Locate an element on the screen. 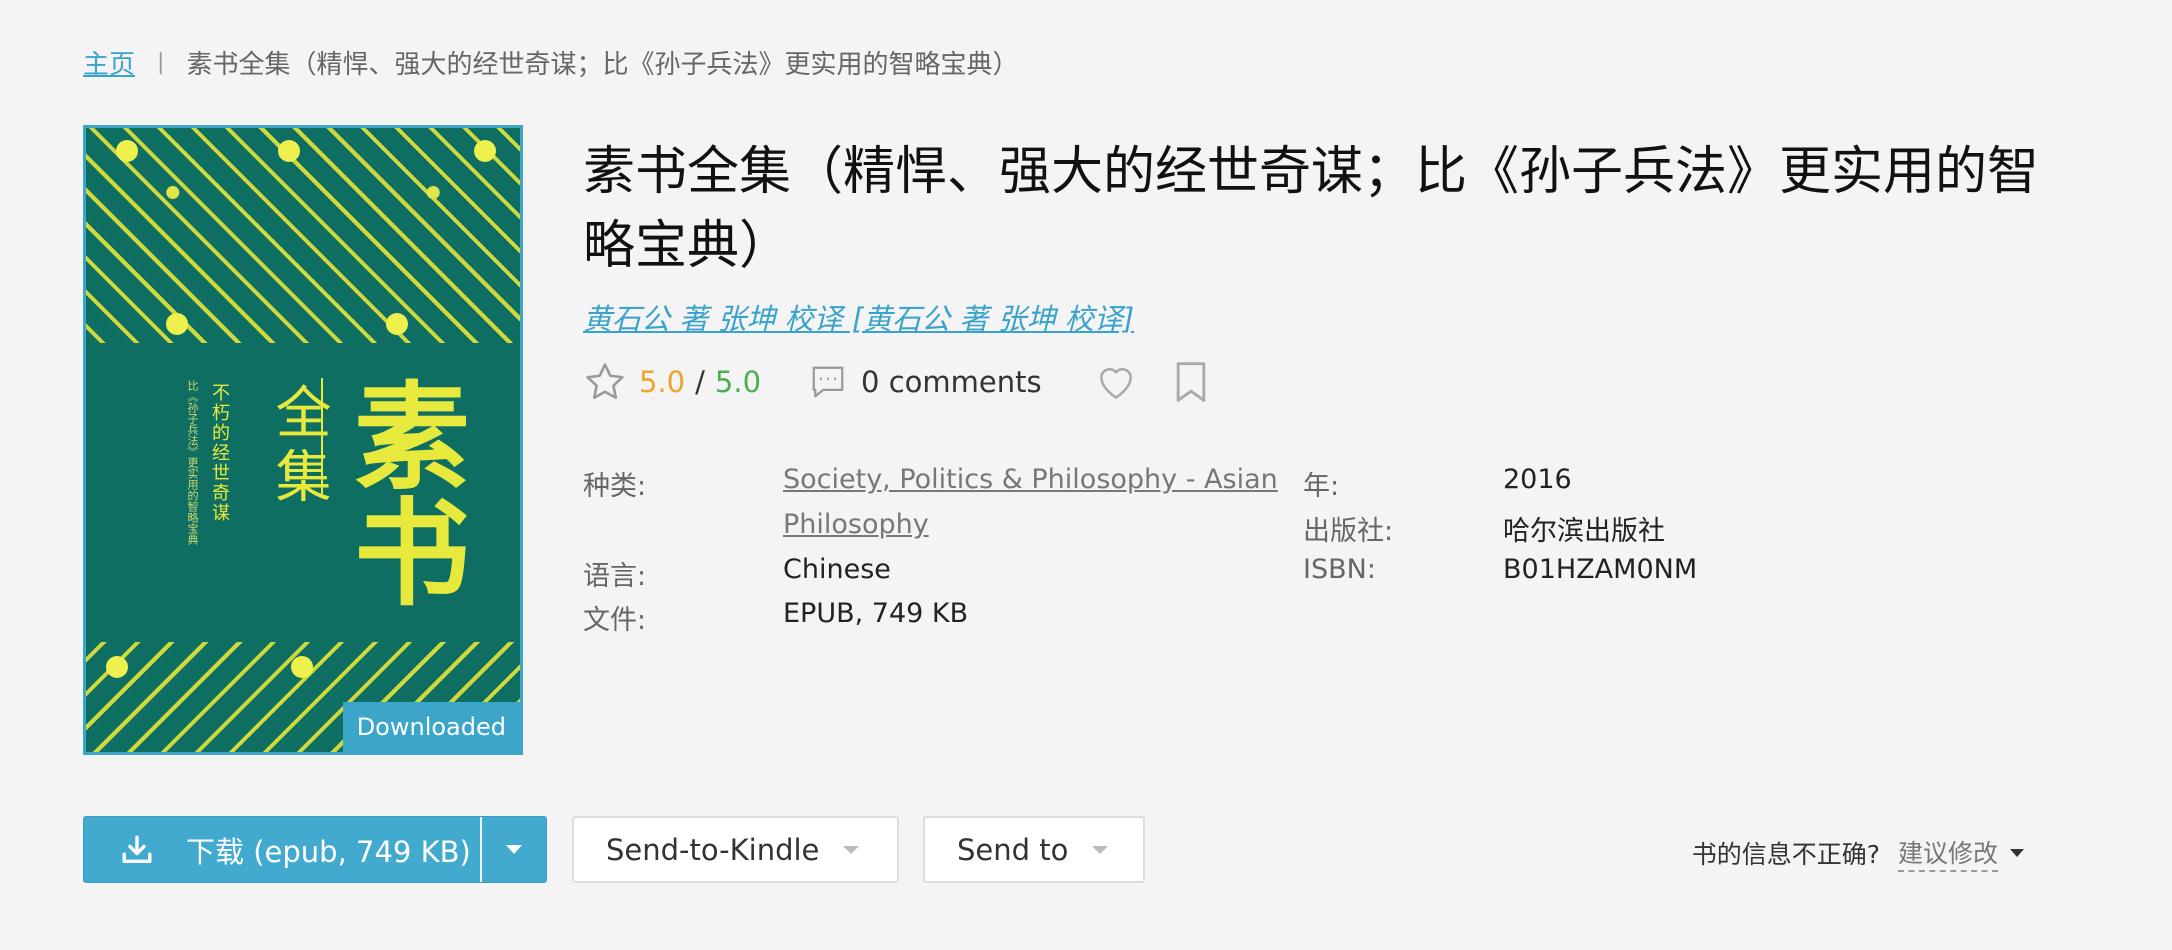 This screenshot has width=2172, height=950. publisher-label: 出版社: is located at coordinates (1348, 531).